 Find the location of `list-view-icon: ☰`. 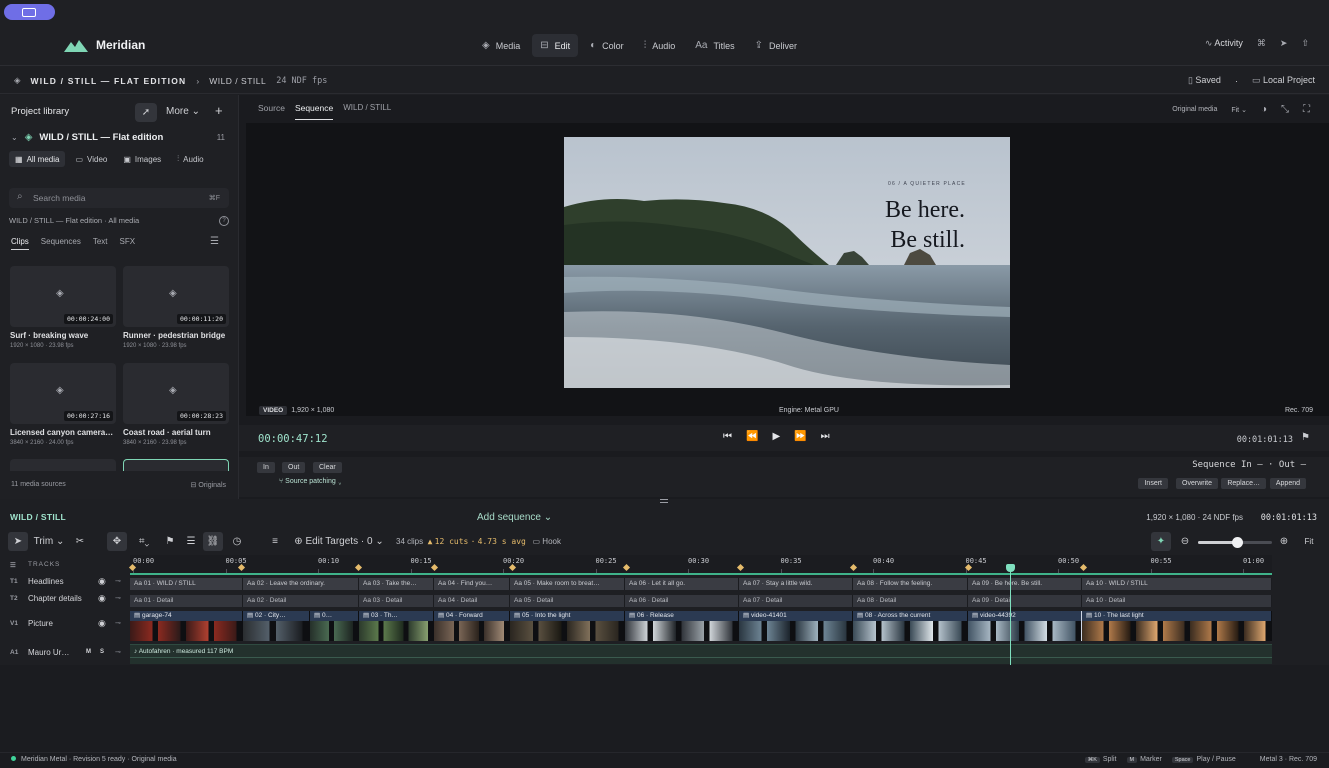

list-view-icon: ☰ is located at coordinates (214, 241).